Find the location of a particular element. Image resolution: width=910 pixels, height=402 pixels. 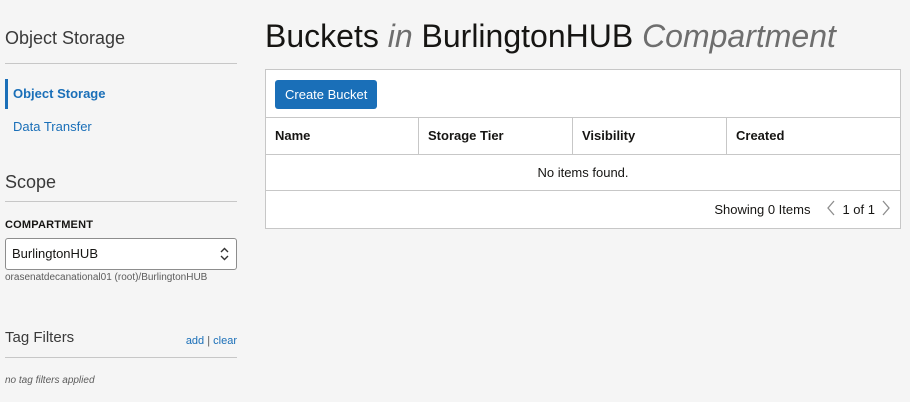

pagination: 1 of 1 is located at coordinates (858, 210).